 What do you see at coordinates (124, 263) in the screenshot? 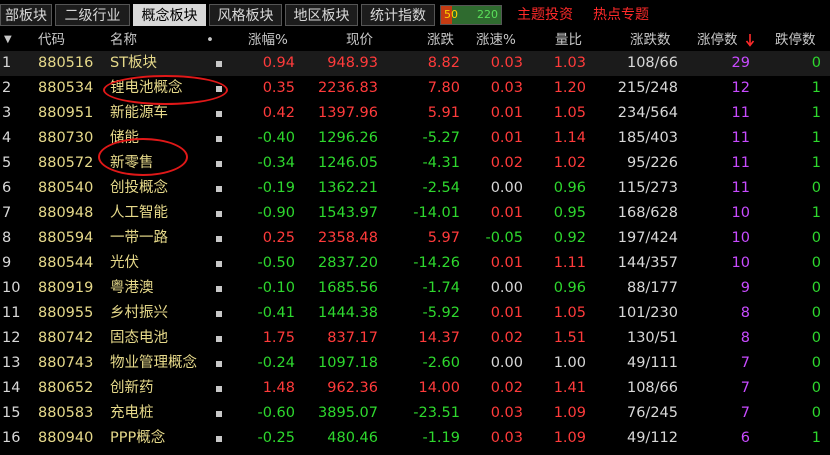
I see `sector-name: 光伏` at bounding box center [124, 263].